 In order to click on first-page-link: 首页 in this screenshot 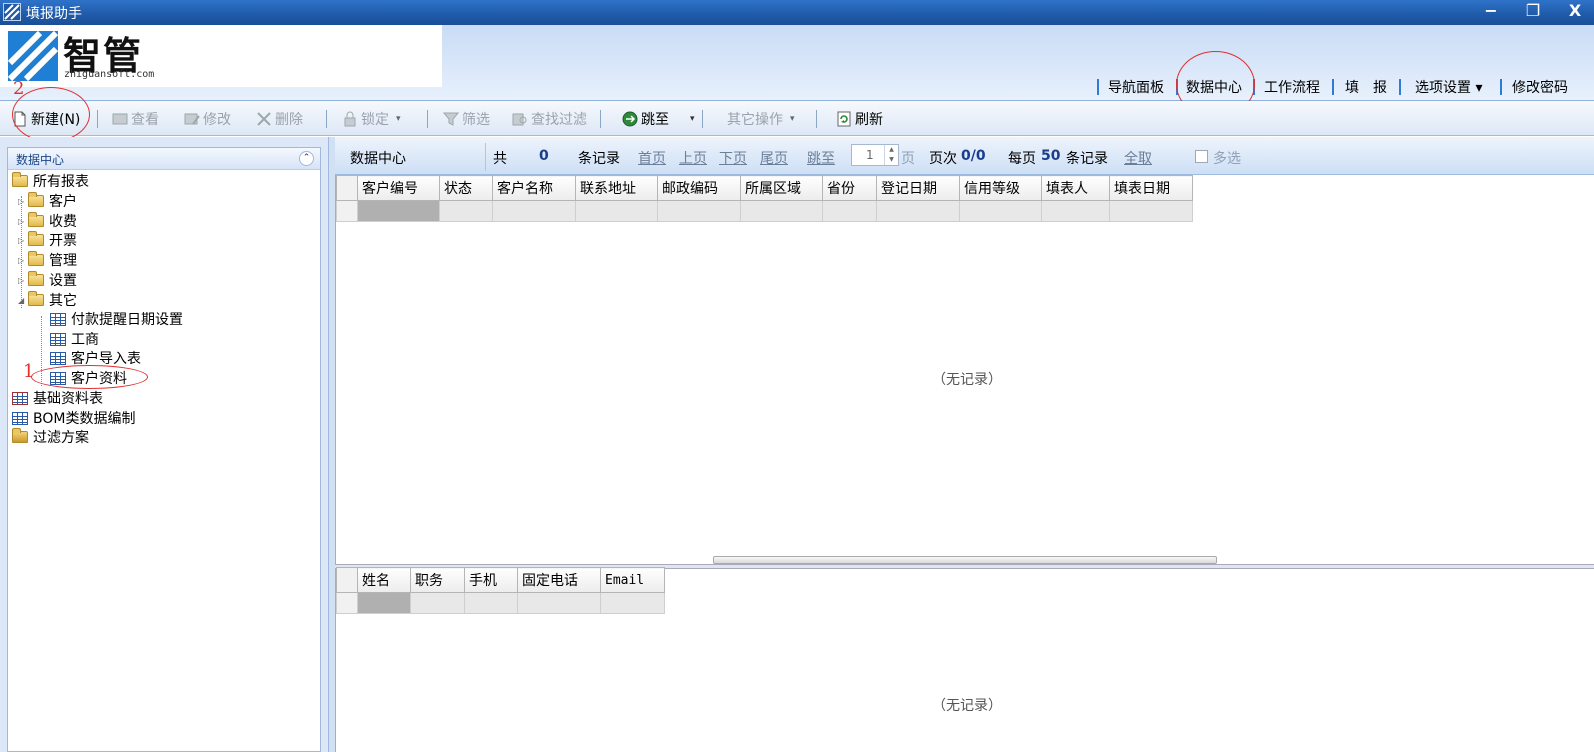, I will do `click(652, 158)`.